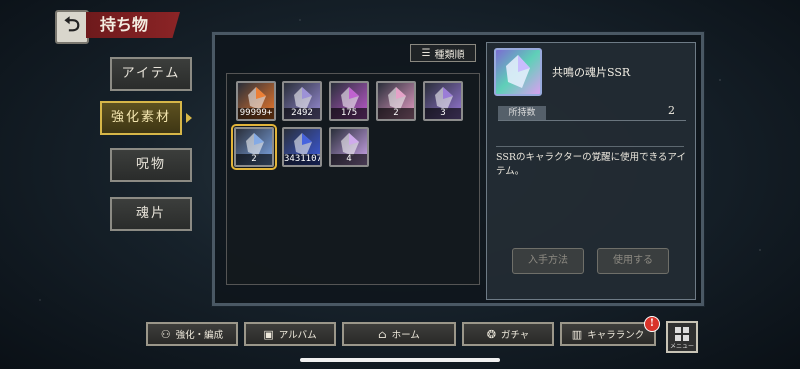 The width and height of the screenshot is (800, 369). I want to click on back-button: ⮌, so click(72, 27).